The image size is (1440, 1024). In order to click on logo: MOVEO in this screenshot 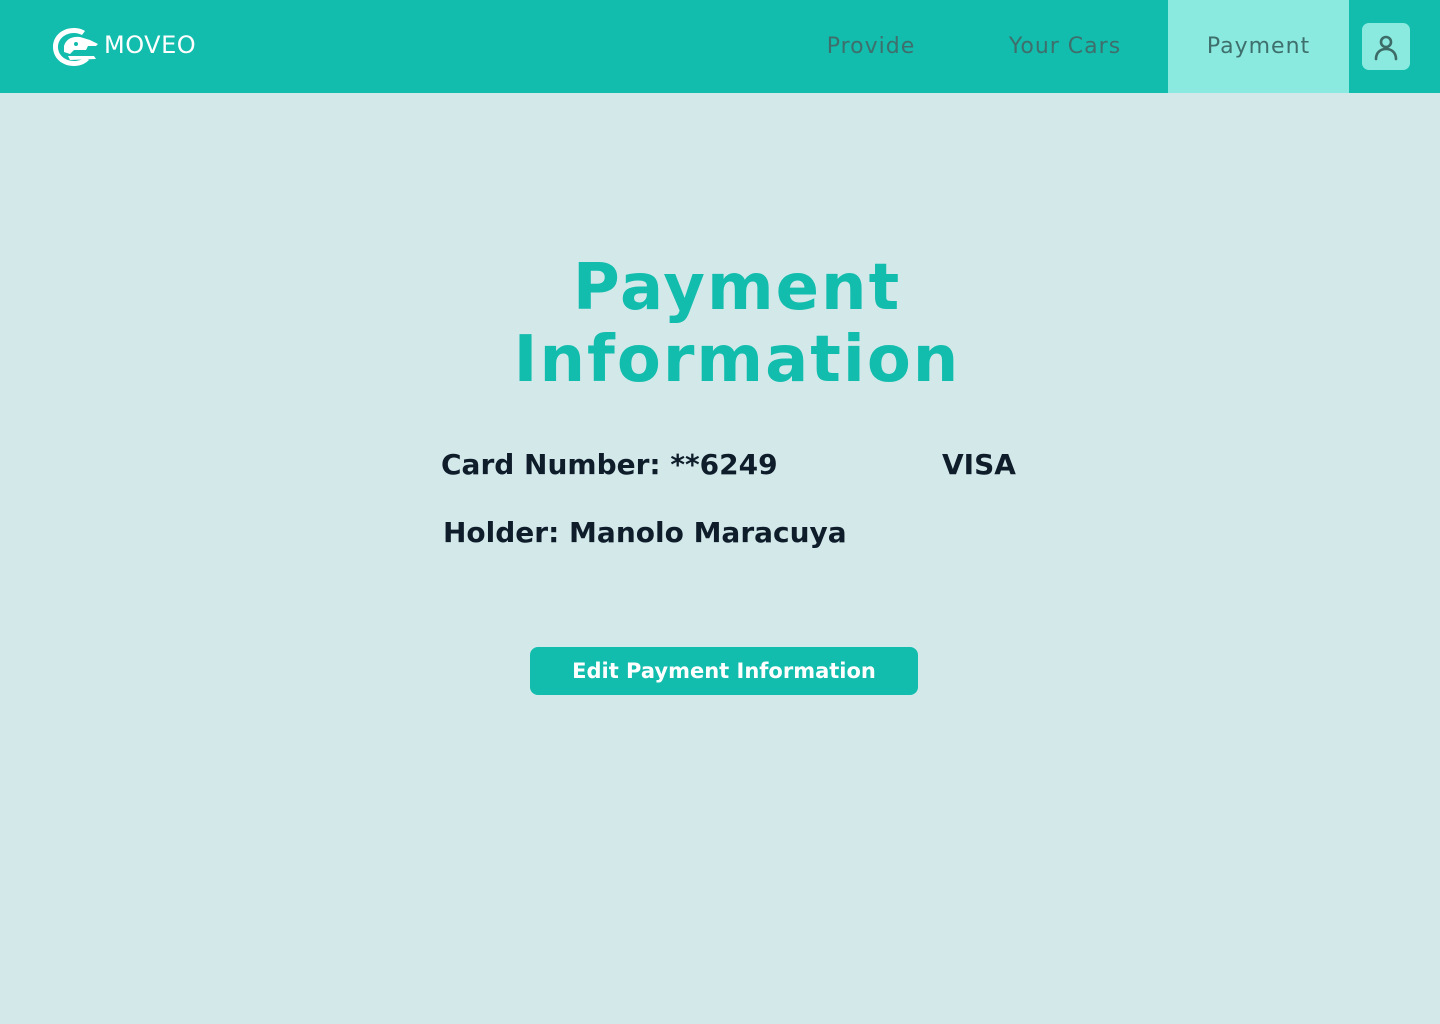, I will do `click(123, 47)`.